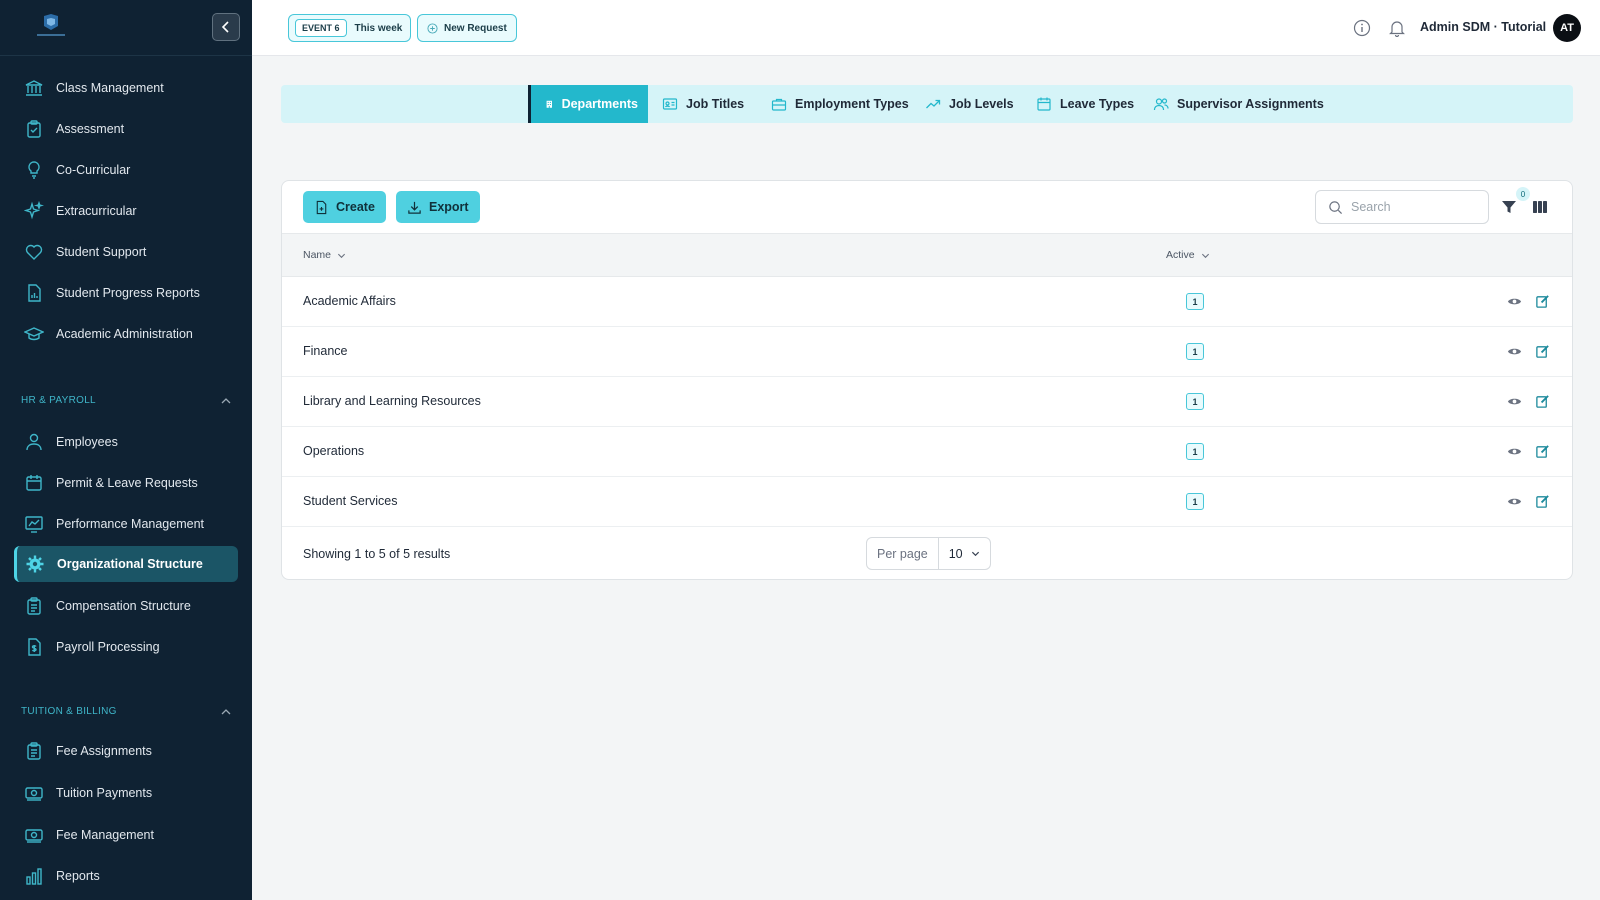 This screenshot has width=1600, height=900. I want to click on sparkles-icon, so click(34, 210).